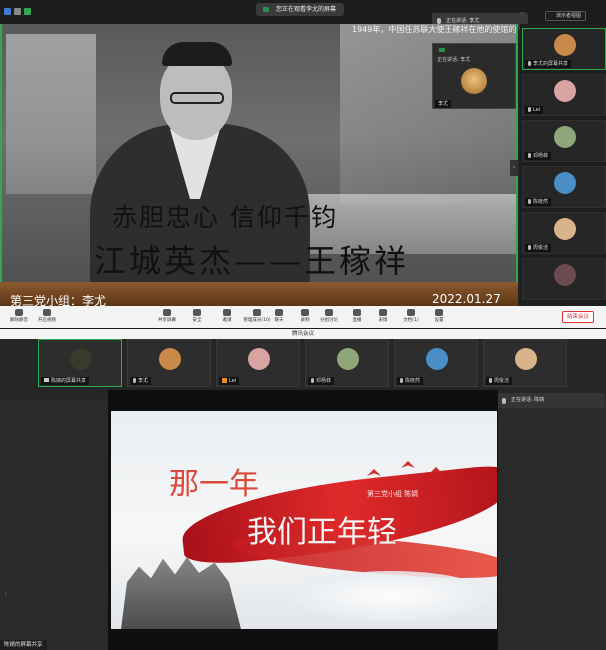 The width and height of the screenshot is (606, 650). I want to click on participant-tile: 李尤, so click(169, 363).